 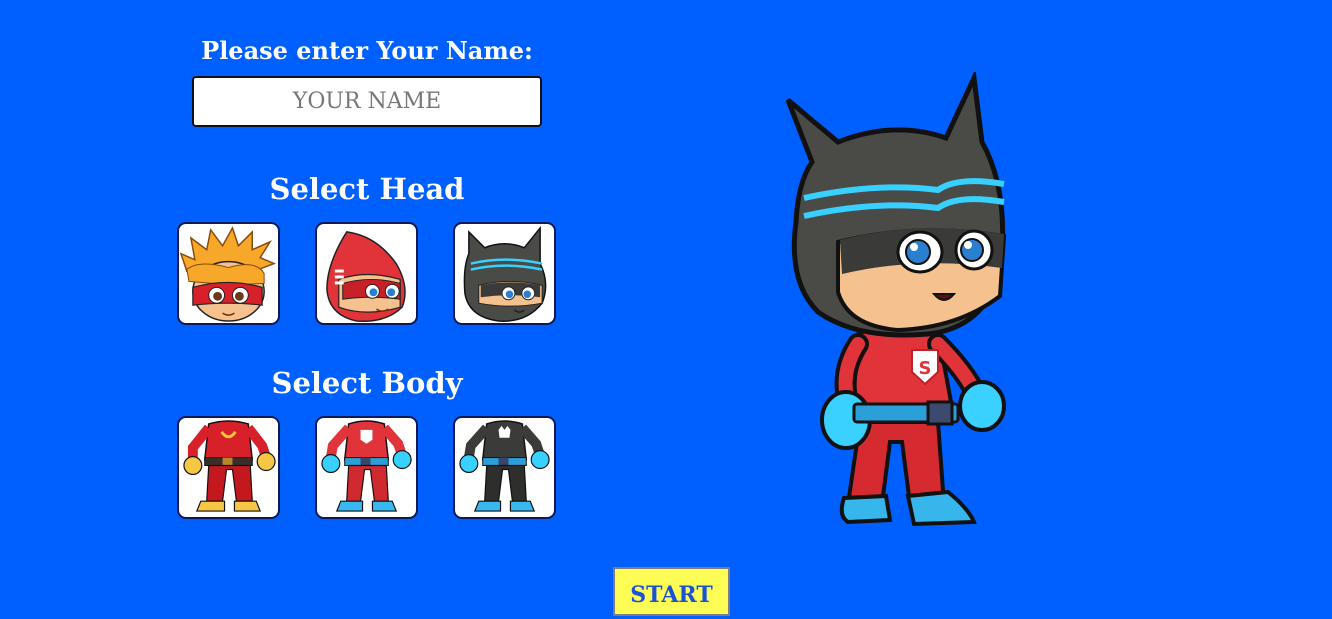 I want to click on head-option-drop, so click(x=366, y=273).